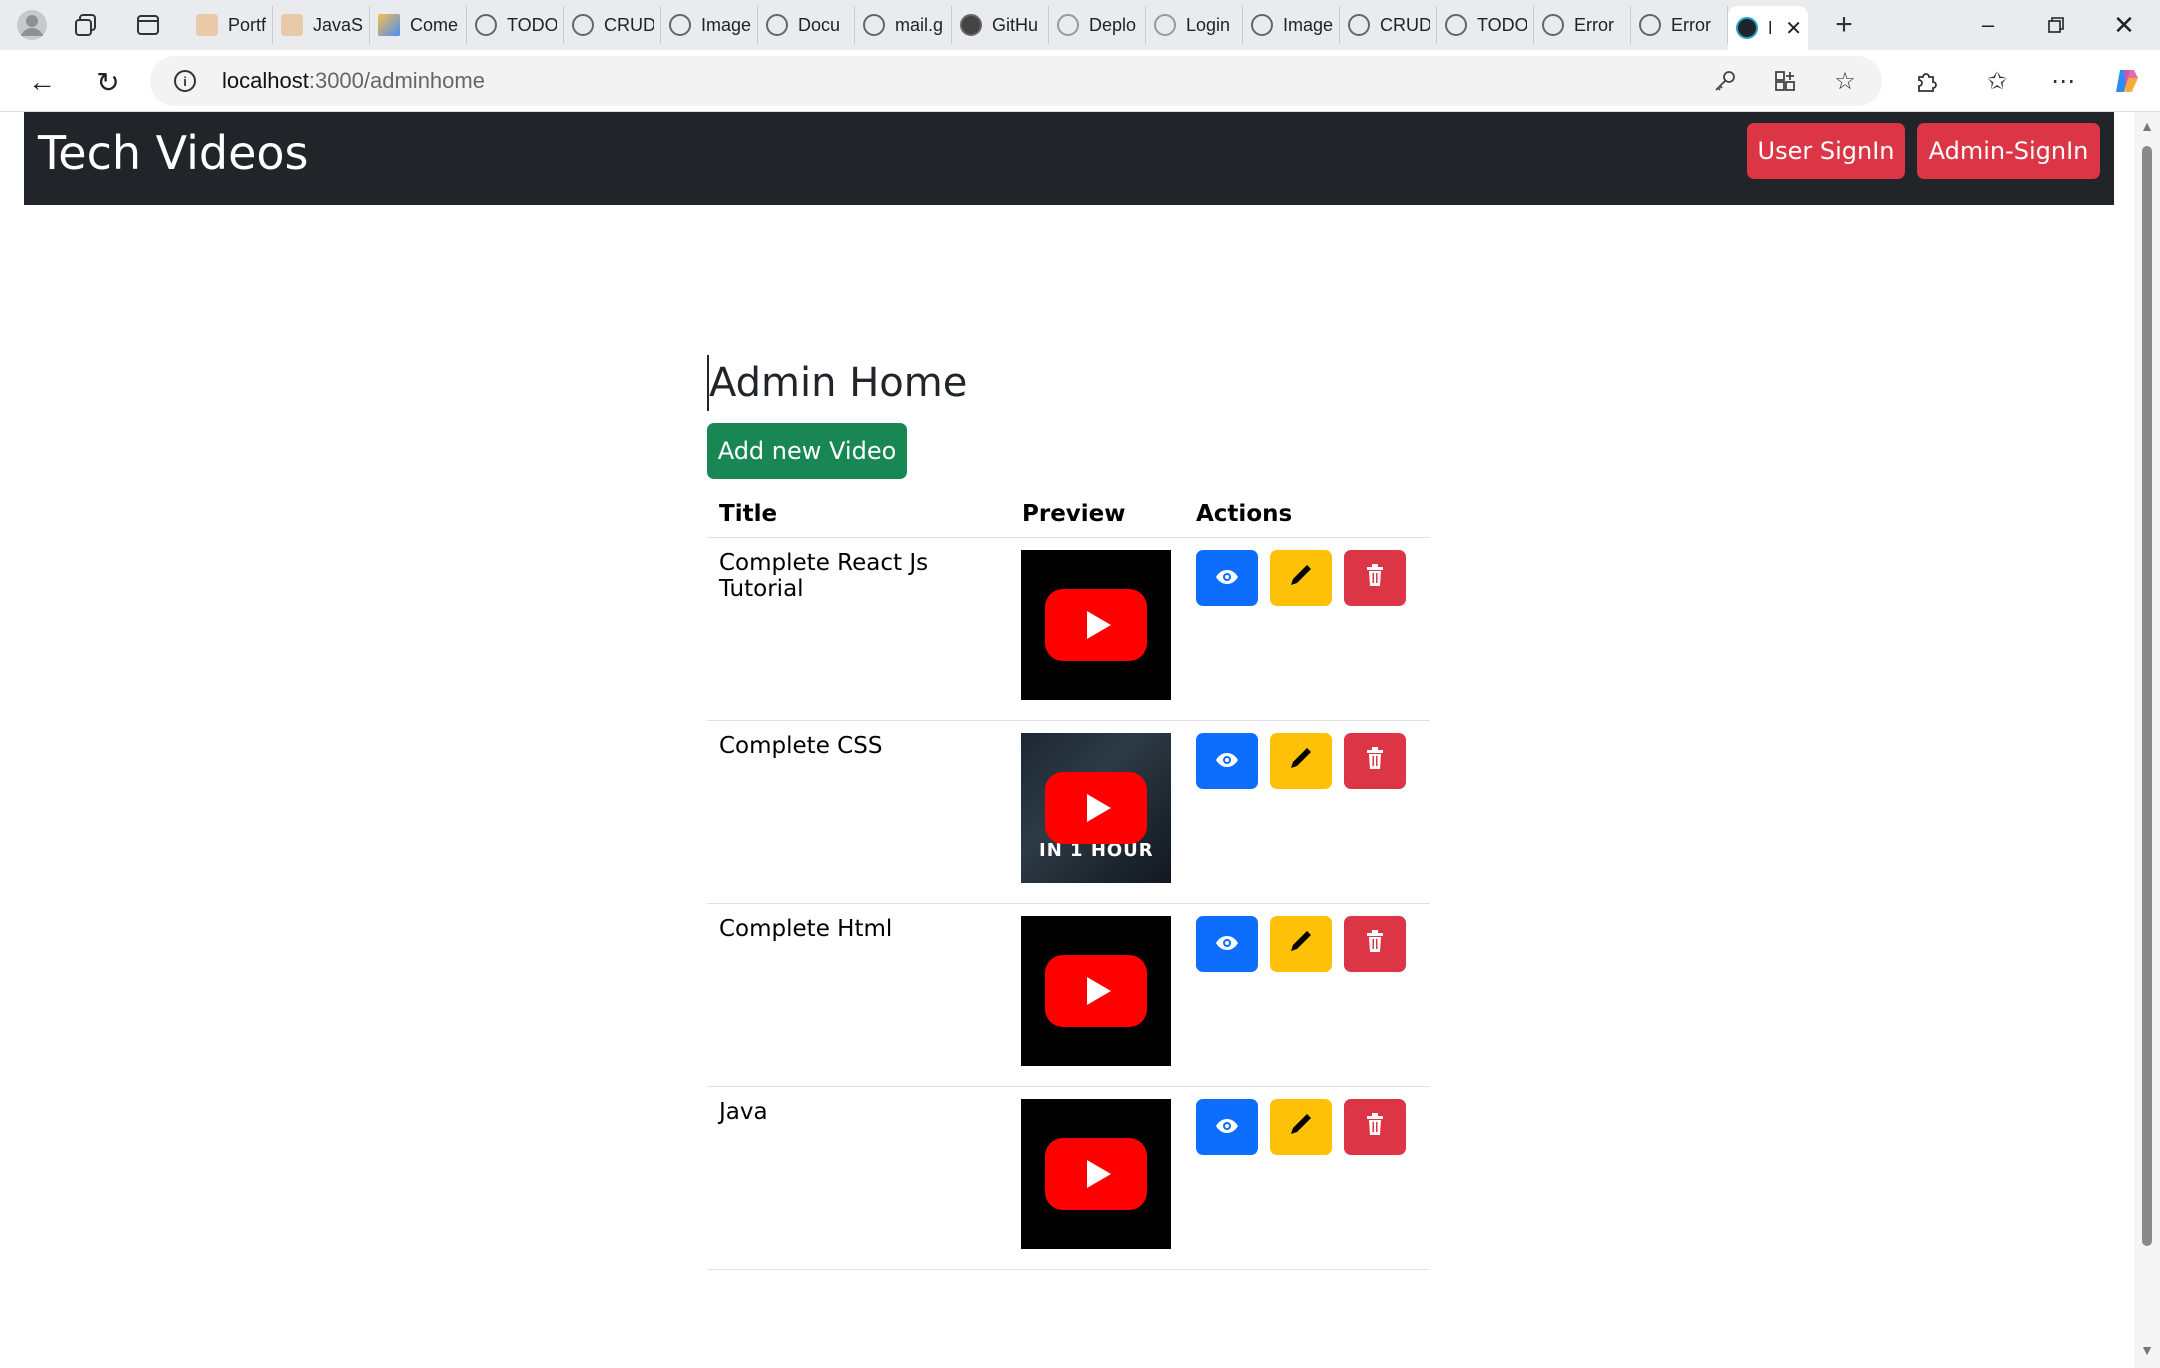 The height and width of the screenshot is (1368, 2160). I want to click on browser-tab: GitHu, so click(1000, 25).